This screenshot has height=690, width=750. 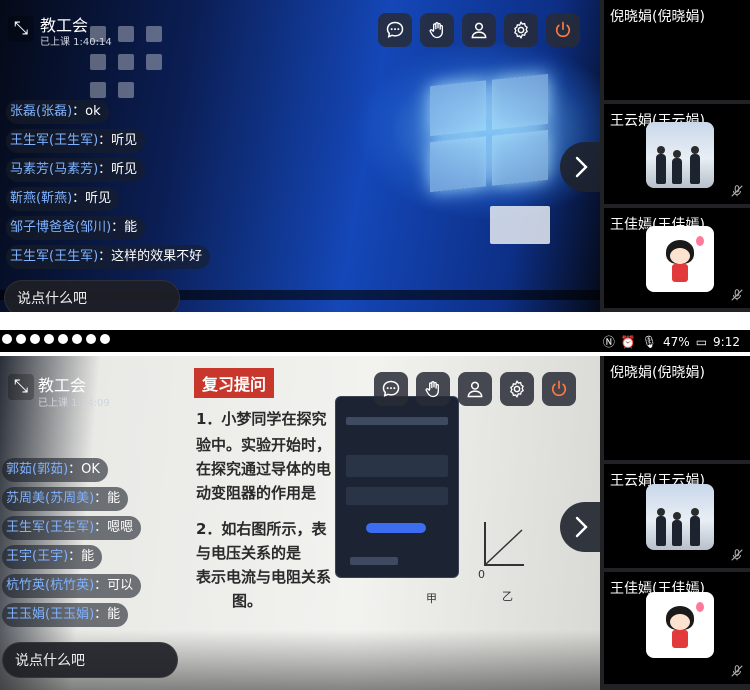 I want to click on worksheet-line: 图。, so click(x=247, y=601).